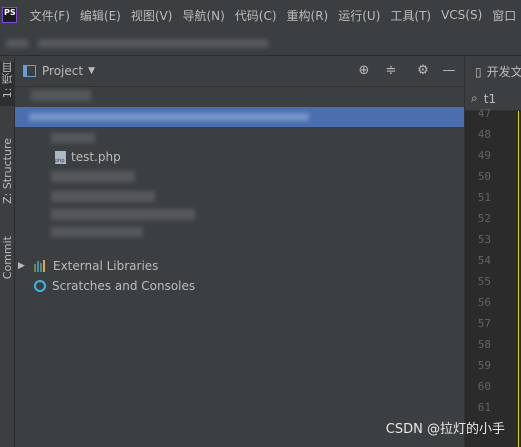  What do you see at coordinates (359, 15) in the screenshot?
I see `menu-run: 运行(U)` at bounding box center [359, 15].